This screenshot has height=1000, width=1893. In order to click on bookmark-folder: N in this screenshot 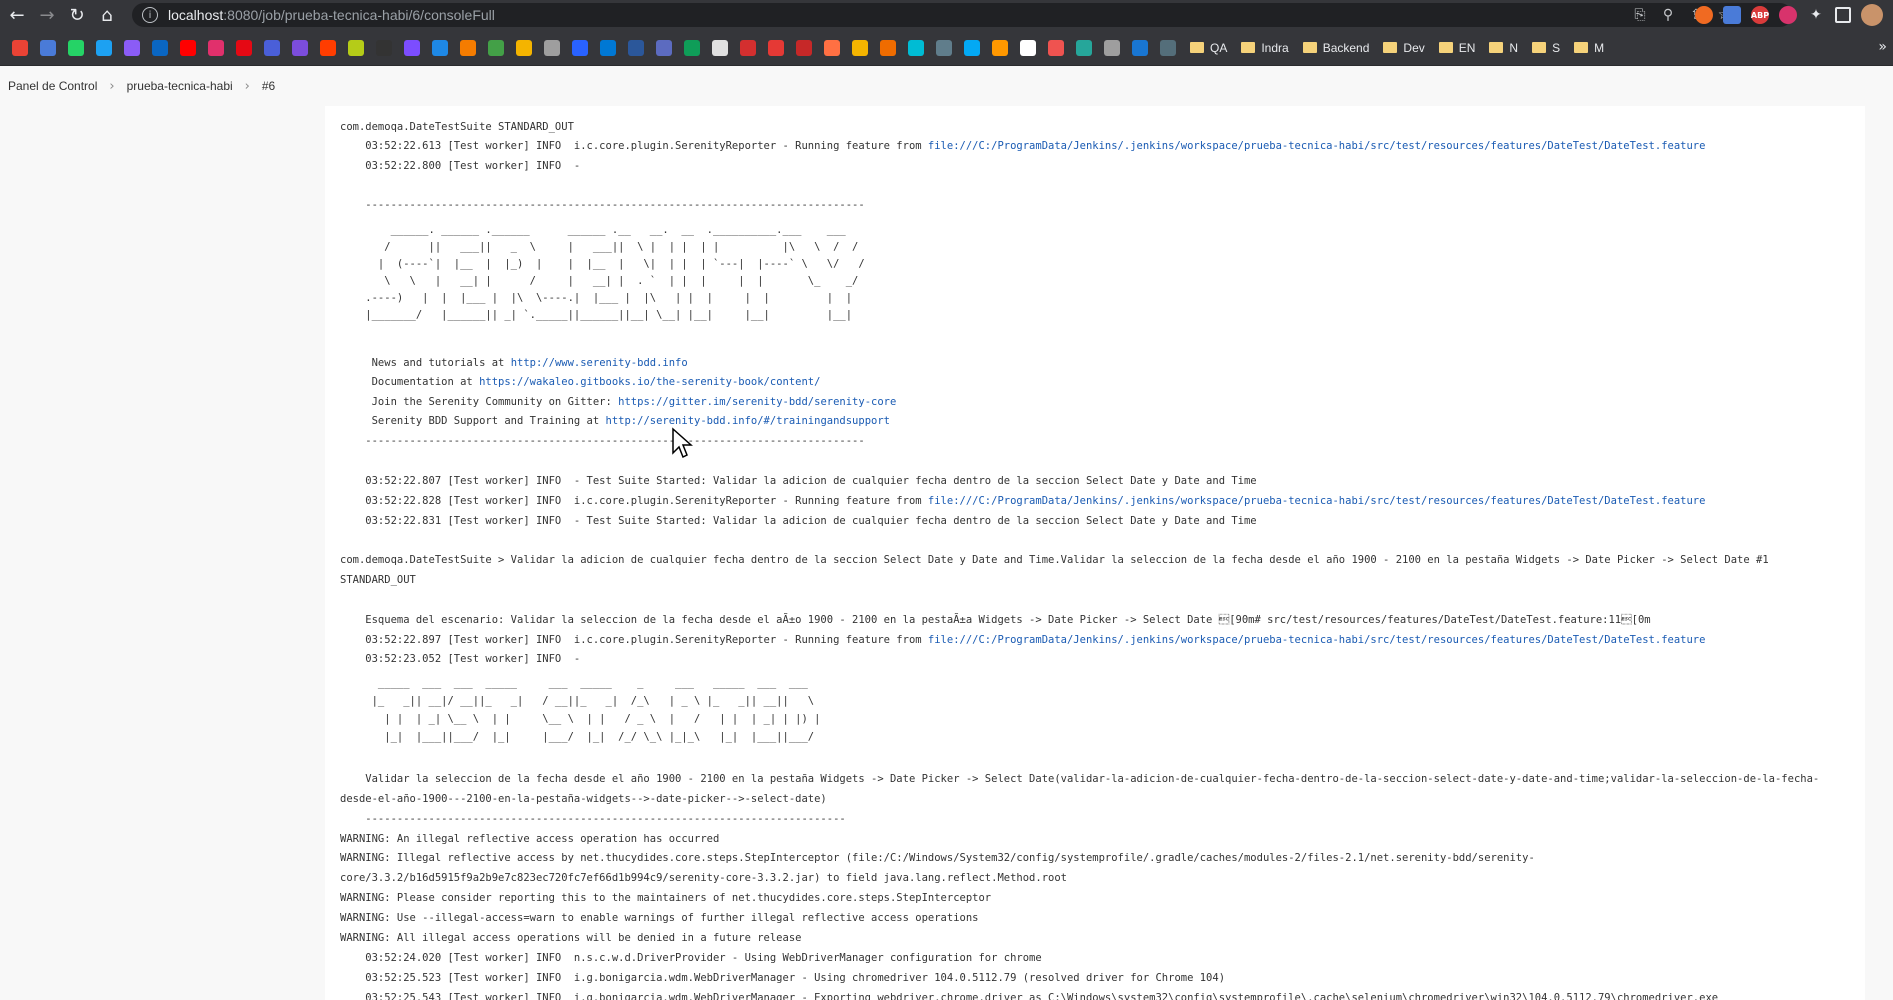, I will do `click(1503, 48)`.